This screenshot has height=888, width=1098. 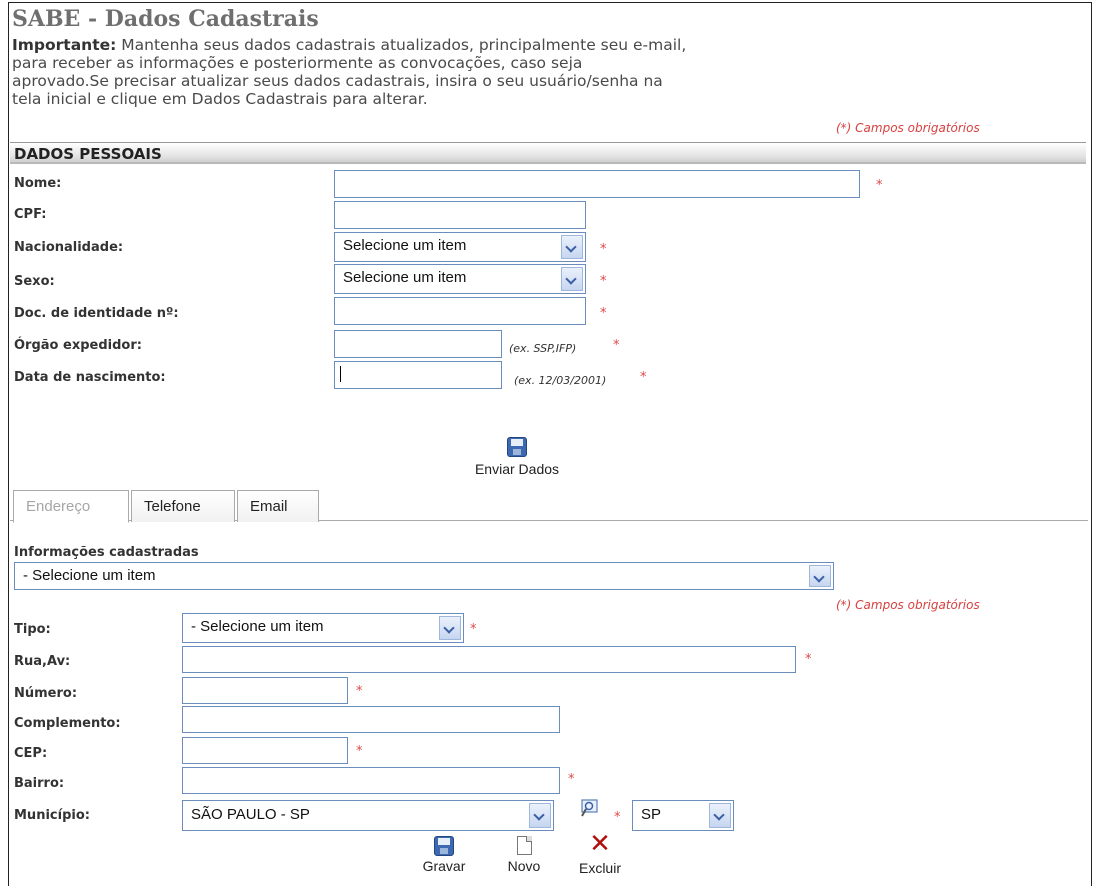 What do you see at coordinates (371, 719) in the screenshot?
I see `complemento-input` at bounding box center [371, 719].